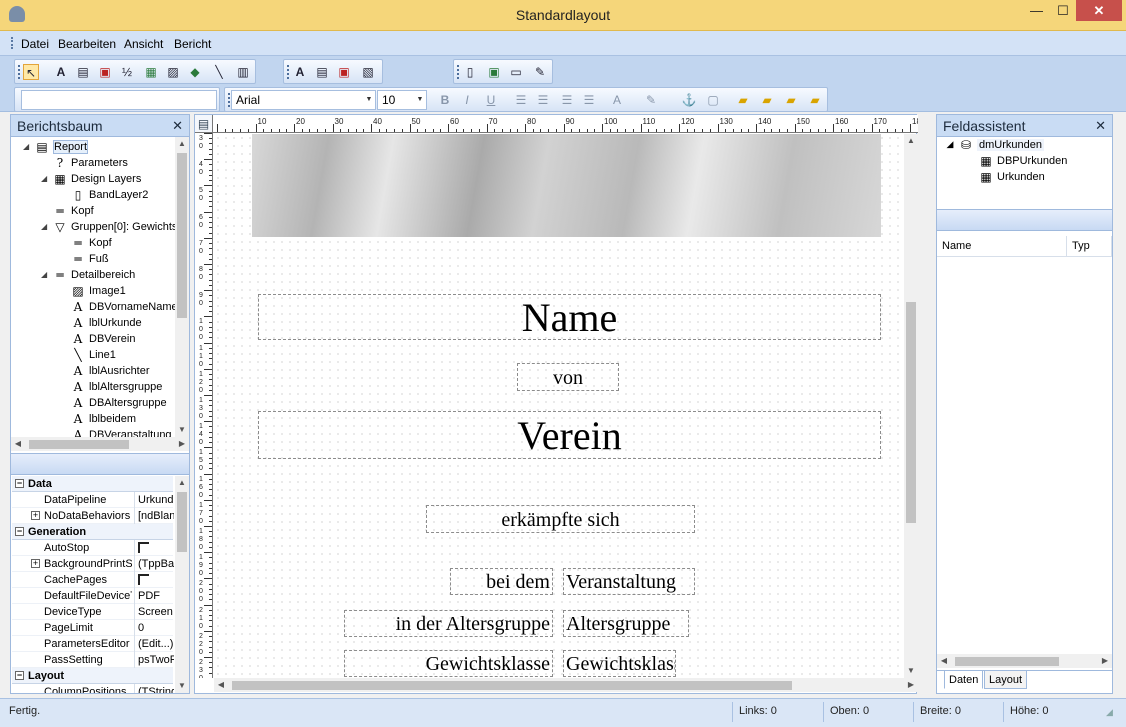  Describe the element at coordinates (127, 72) in the screenshot. I see `calc-icon: ½` at that location.